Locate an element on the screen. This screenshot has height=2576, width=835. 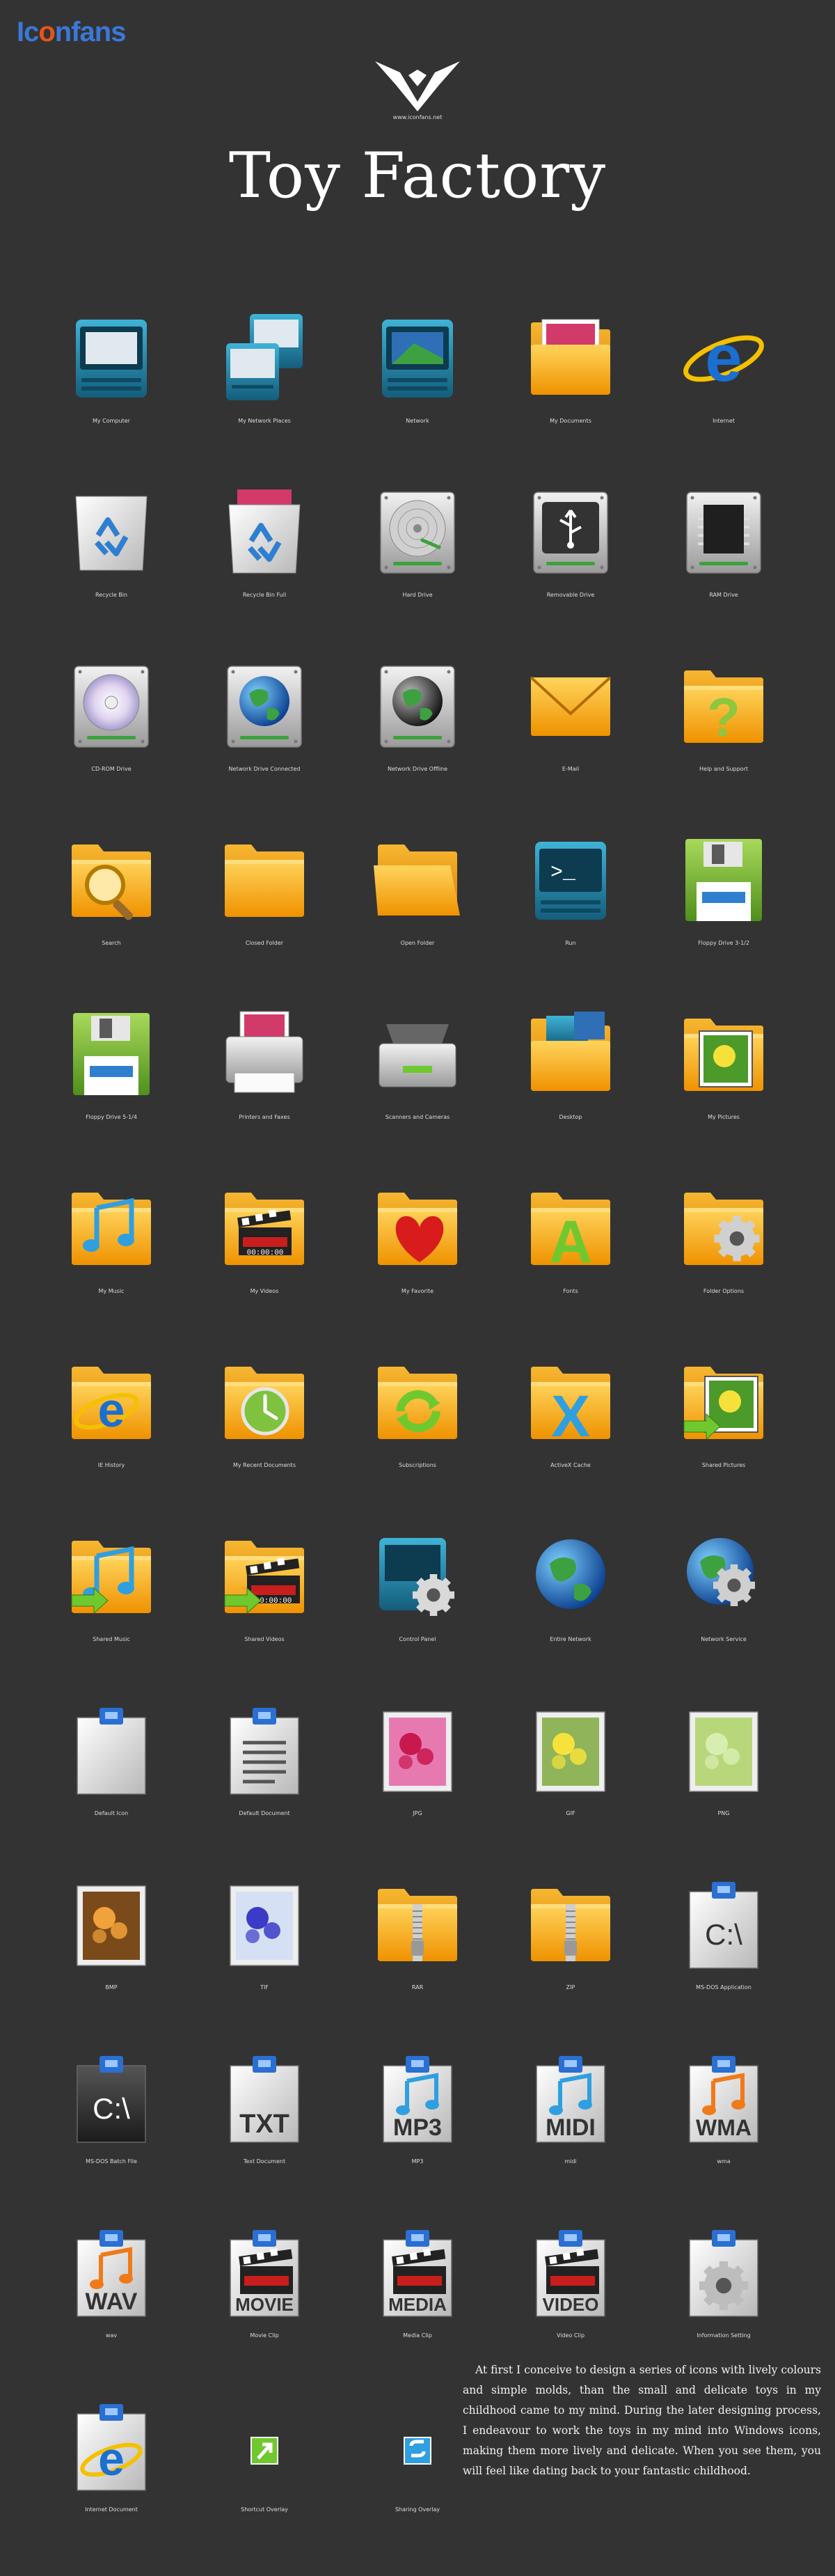
icon-tile: Closed Folder is located at coordinates (264, 915).